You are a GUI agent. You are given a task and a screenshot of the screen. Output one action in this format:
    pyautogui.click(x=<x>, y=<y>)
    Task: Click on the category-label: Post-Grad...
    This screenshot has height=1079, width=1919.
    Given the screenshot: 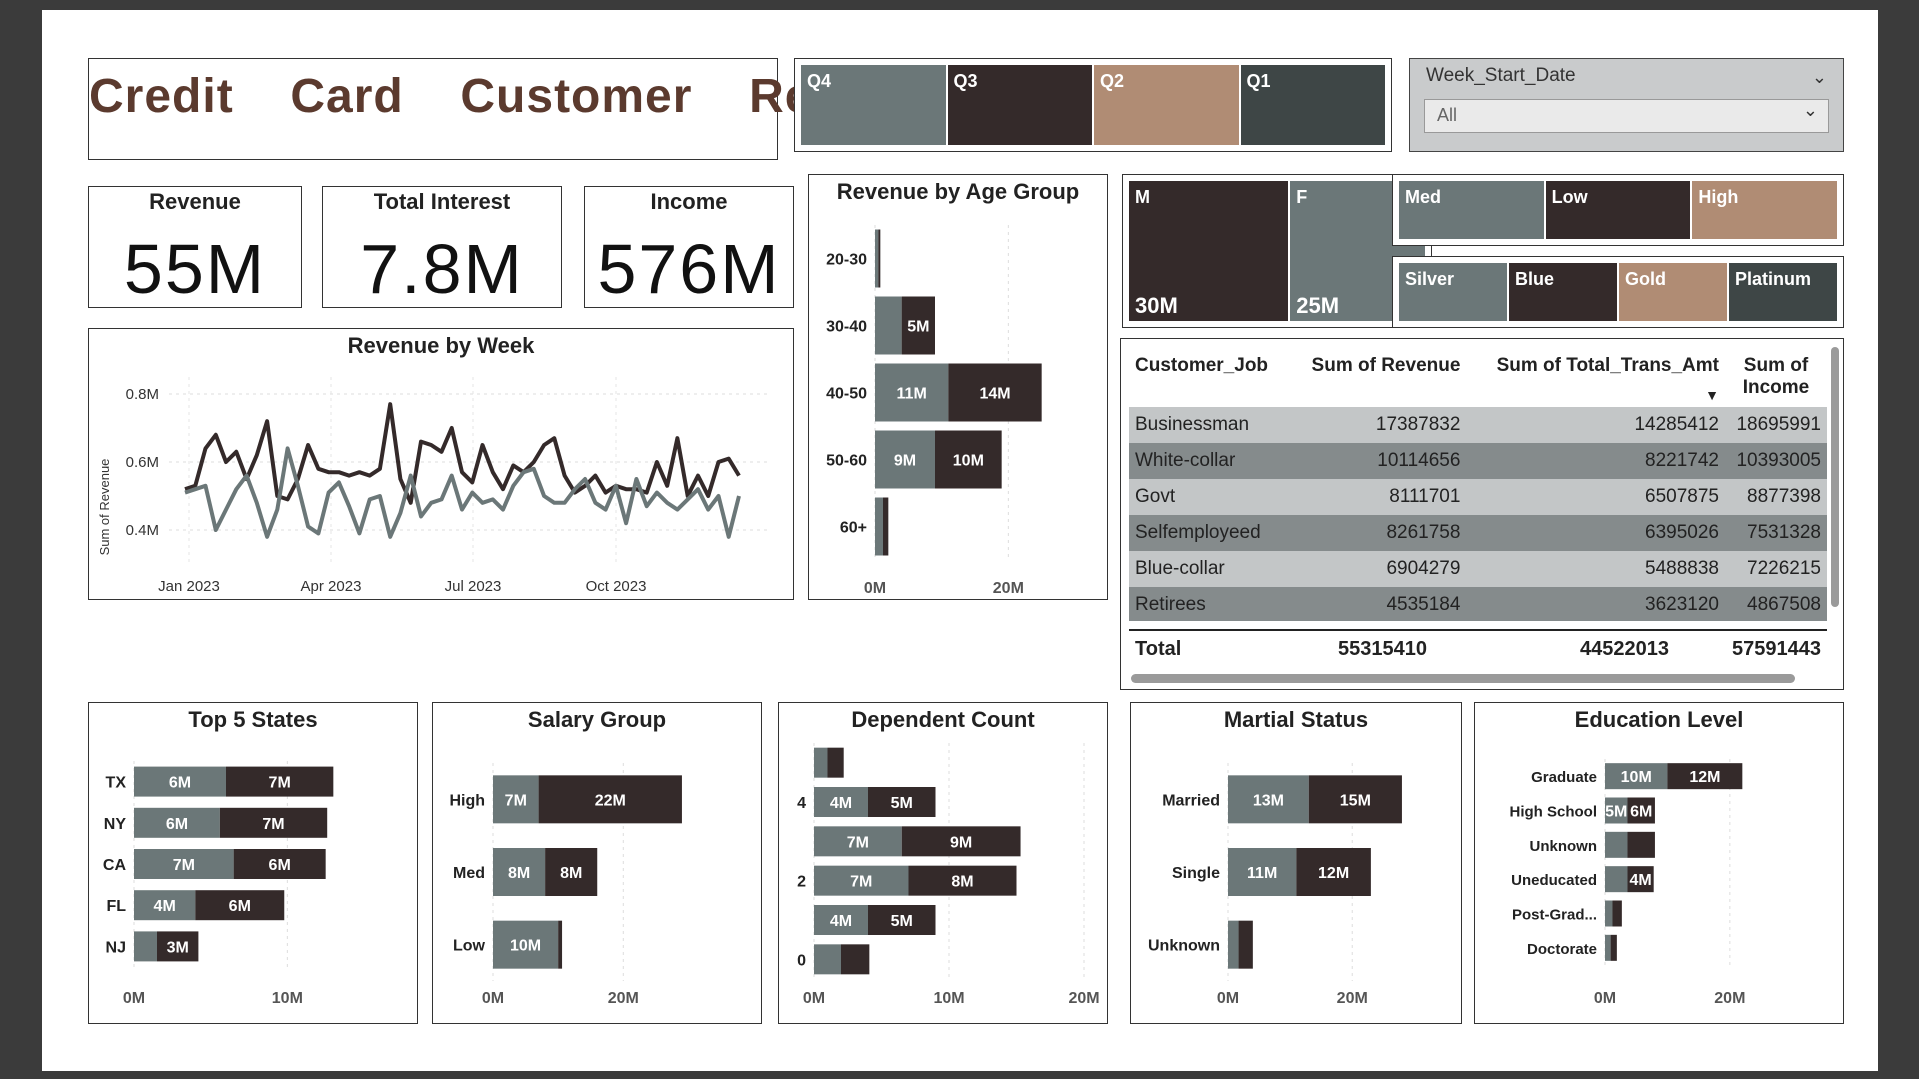 What is the action you would take?
    pyautogui.click(x=1554, y=915)
    